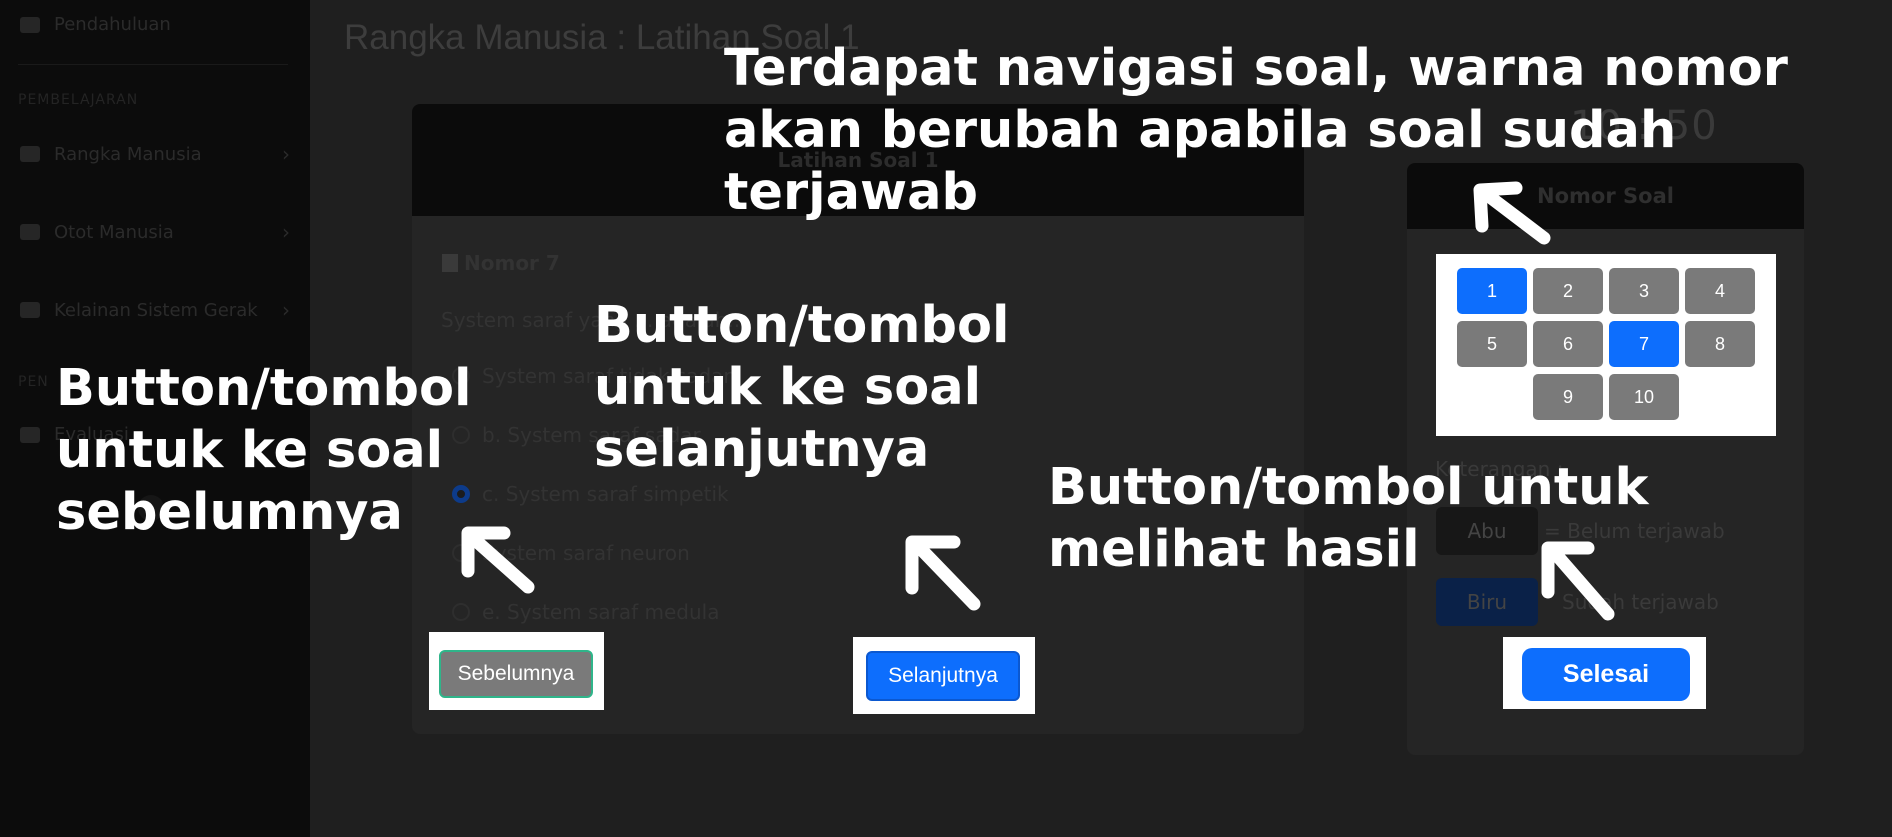 The height and width of the screenshot is (837, 1892). Describe the element at coordinates (1606, 674) in the screenshot. I see `finish-button: Selesai` at that location.